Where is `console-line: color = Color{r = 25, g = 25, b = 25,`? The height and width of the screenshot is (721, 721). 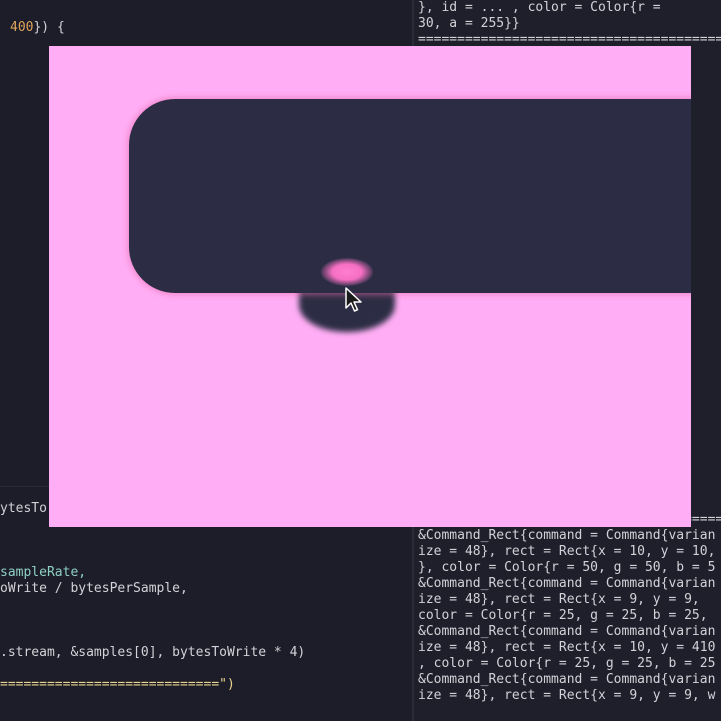 console-line: color = Color{r = 25, g = 25, b = 25, is located at coordinates (563, 615).